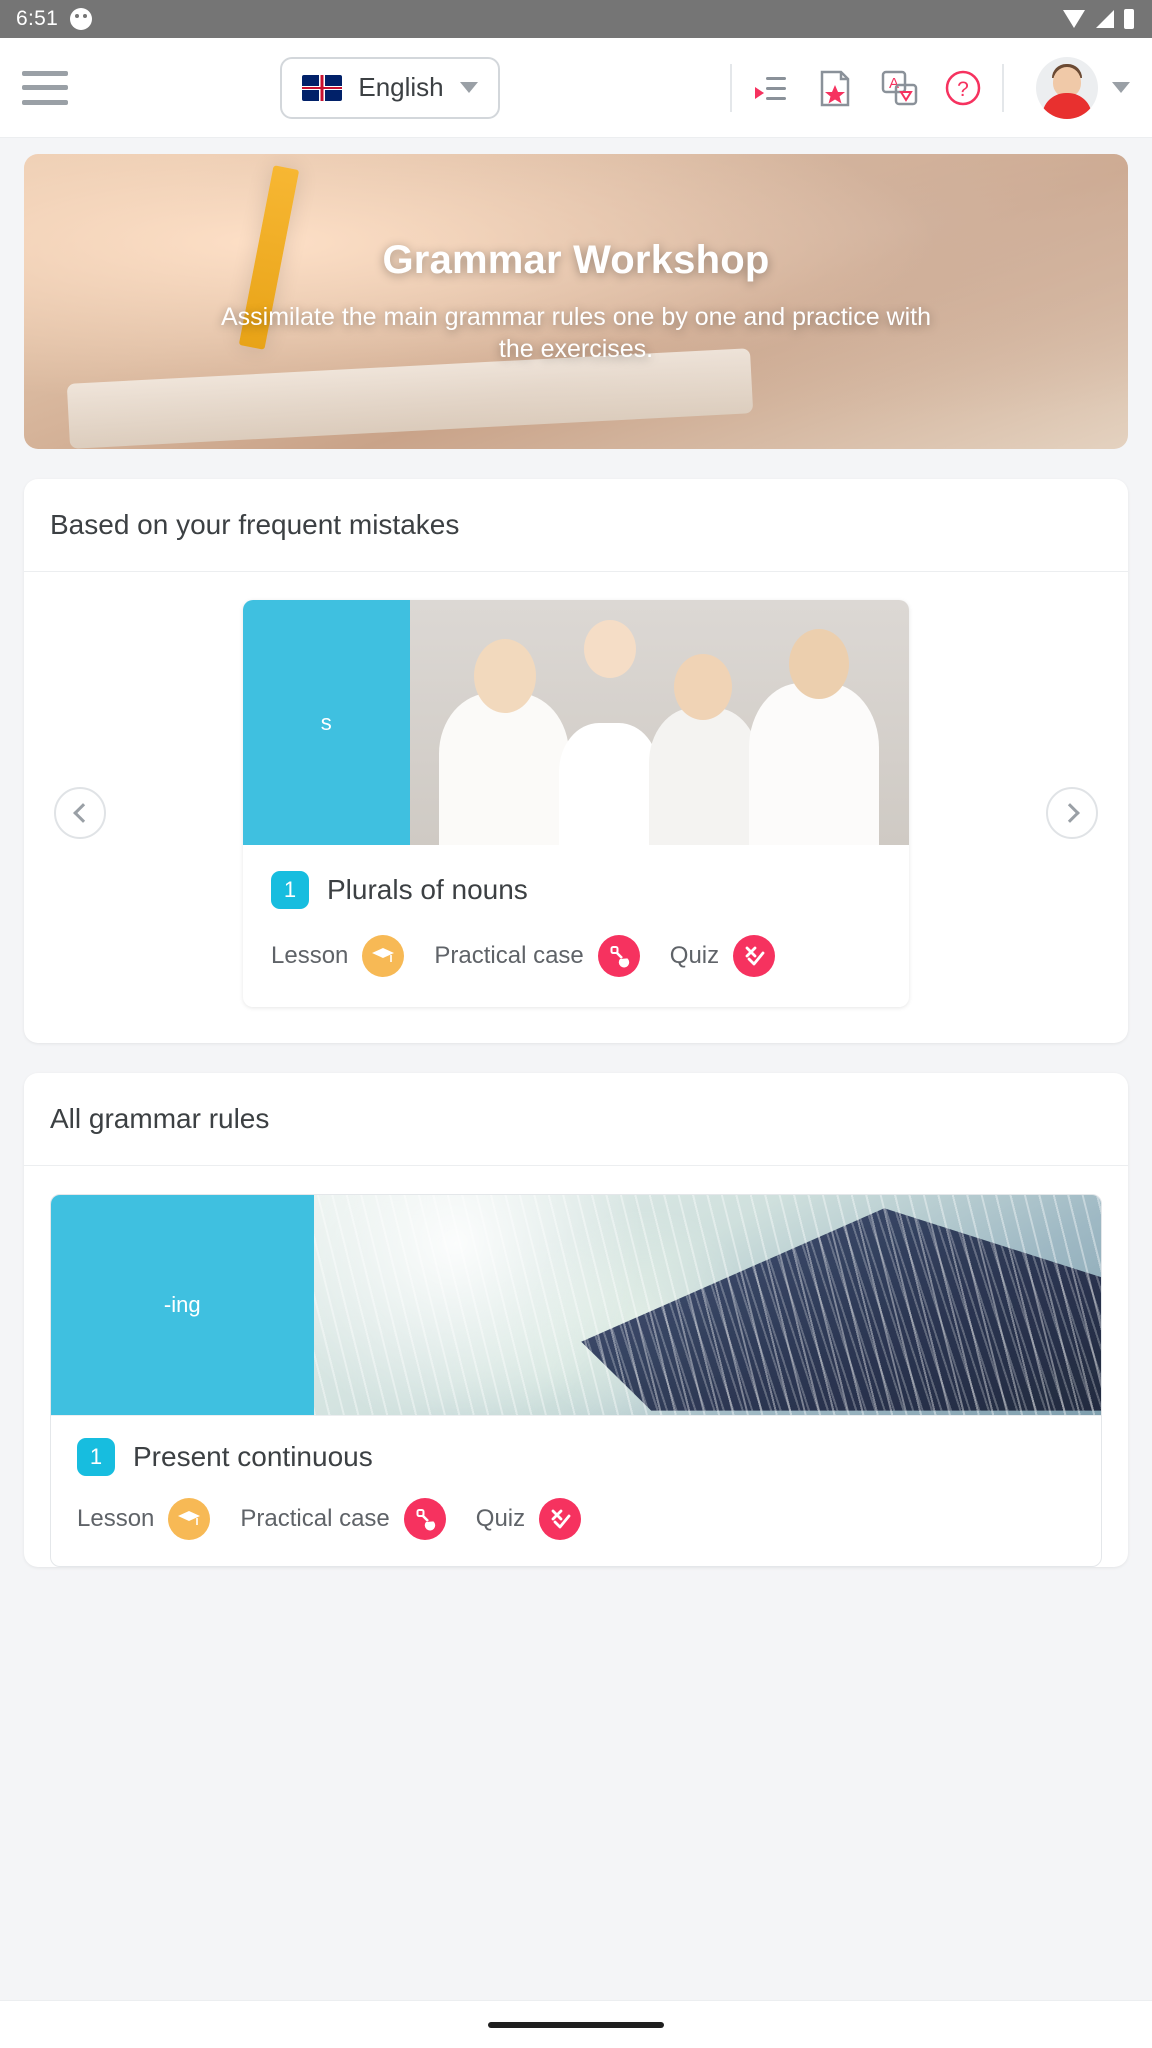 This screenshot has height=2048, width=1152. I want to click on rule-tag: -ing, so click(182, 1305).